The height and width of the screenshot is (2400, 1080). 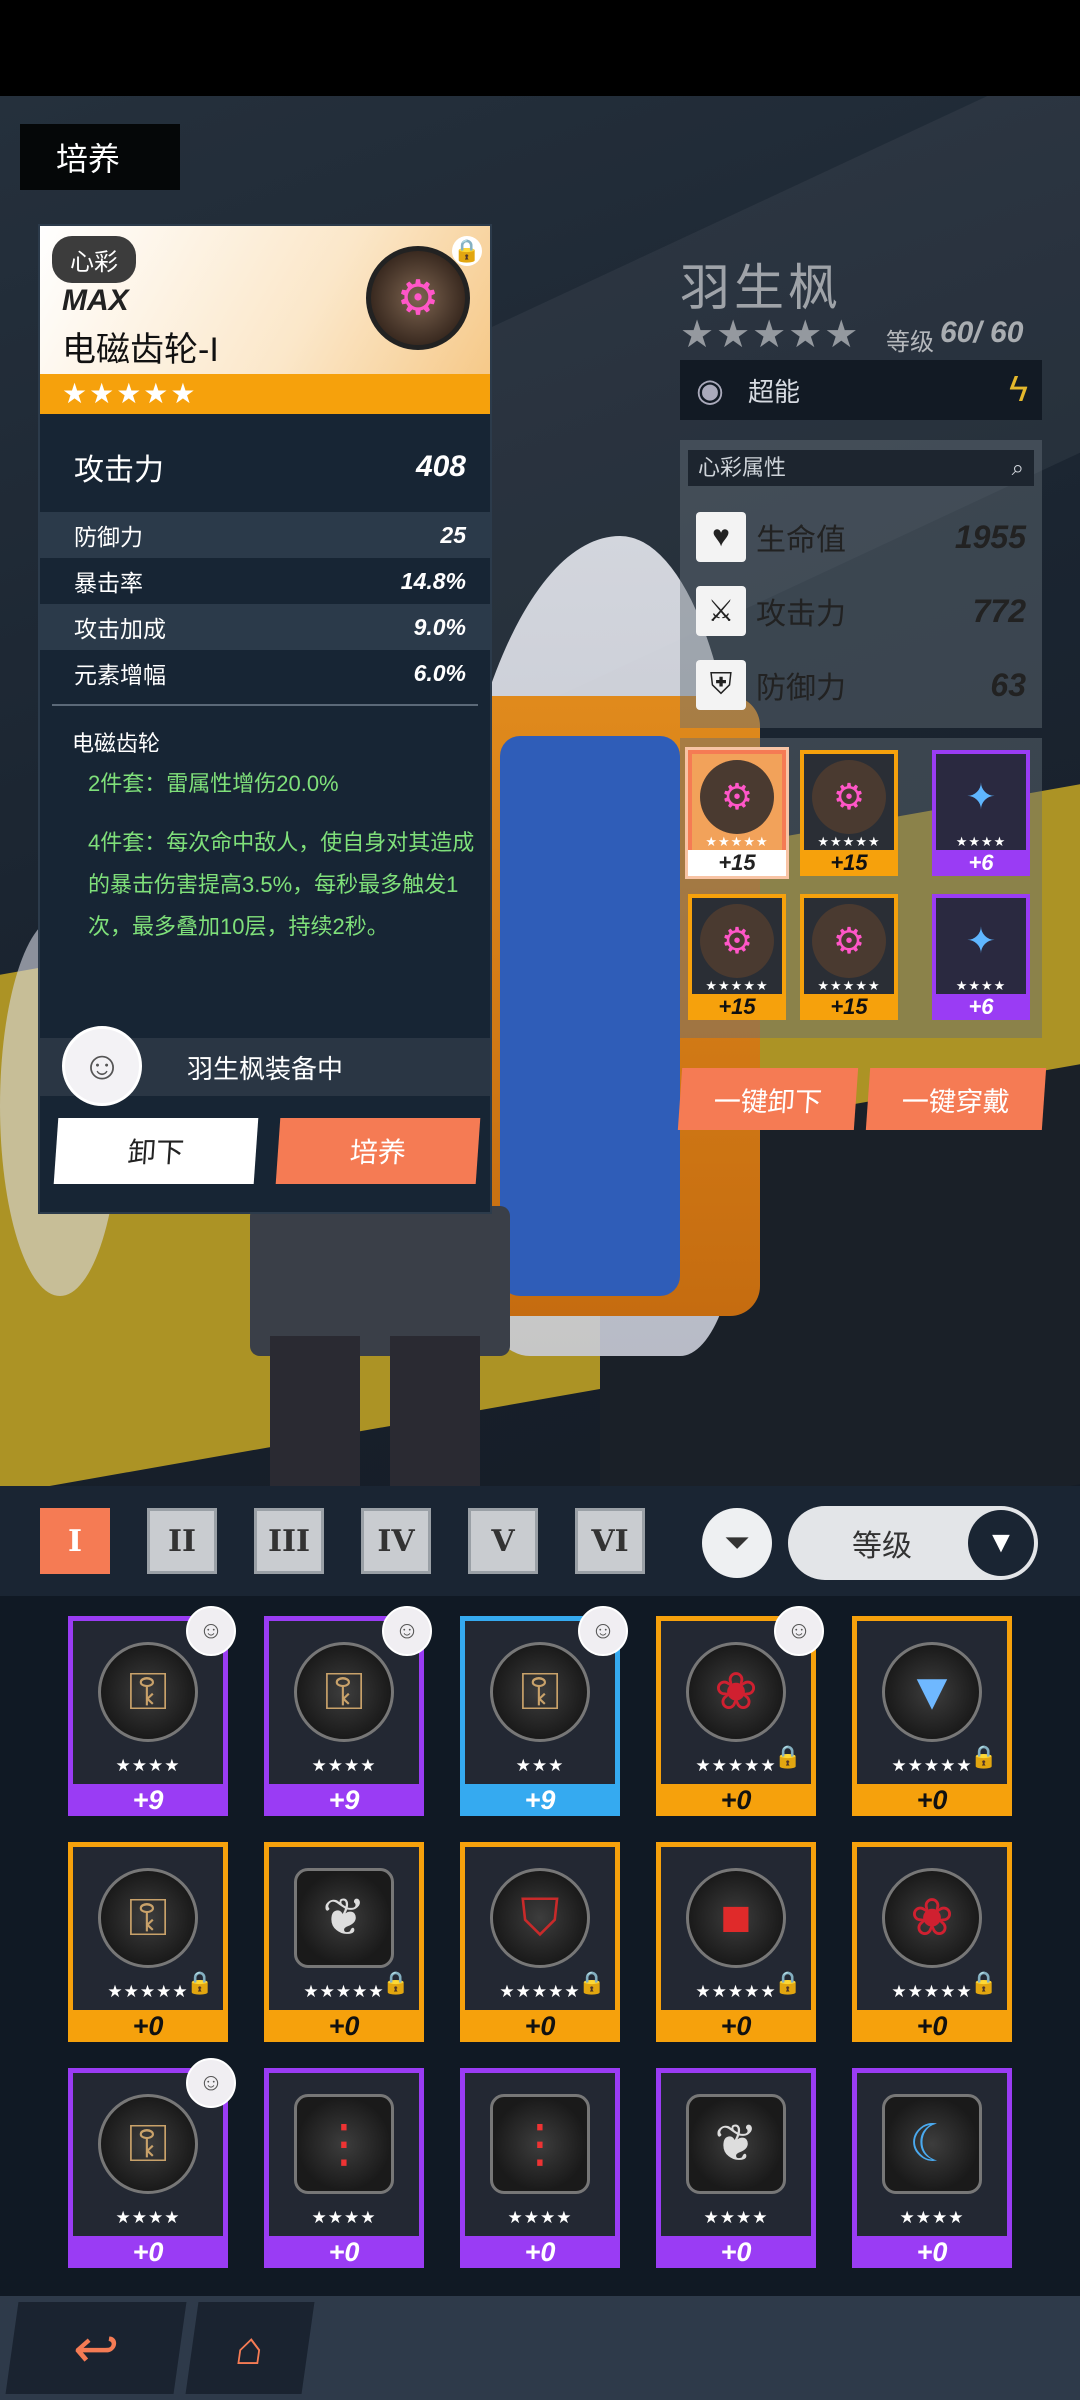 What do you see at coordinates (982, 332) in the screenshot?
I see `character-level: 60/ 60` at bounding box center [982, 332].